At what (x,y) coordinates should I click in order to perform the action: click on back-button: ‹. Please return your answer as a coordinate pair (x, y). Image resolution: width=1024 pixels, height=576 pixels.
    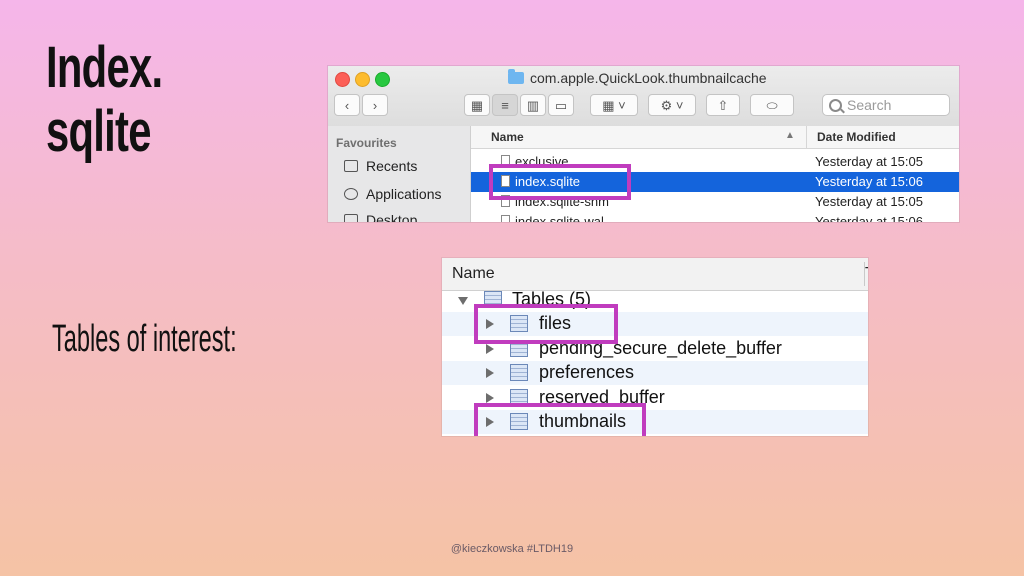
    Looking at the image, I should click on (347, 105).